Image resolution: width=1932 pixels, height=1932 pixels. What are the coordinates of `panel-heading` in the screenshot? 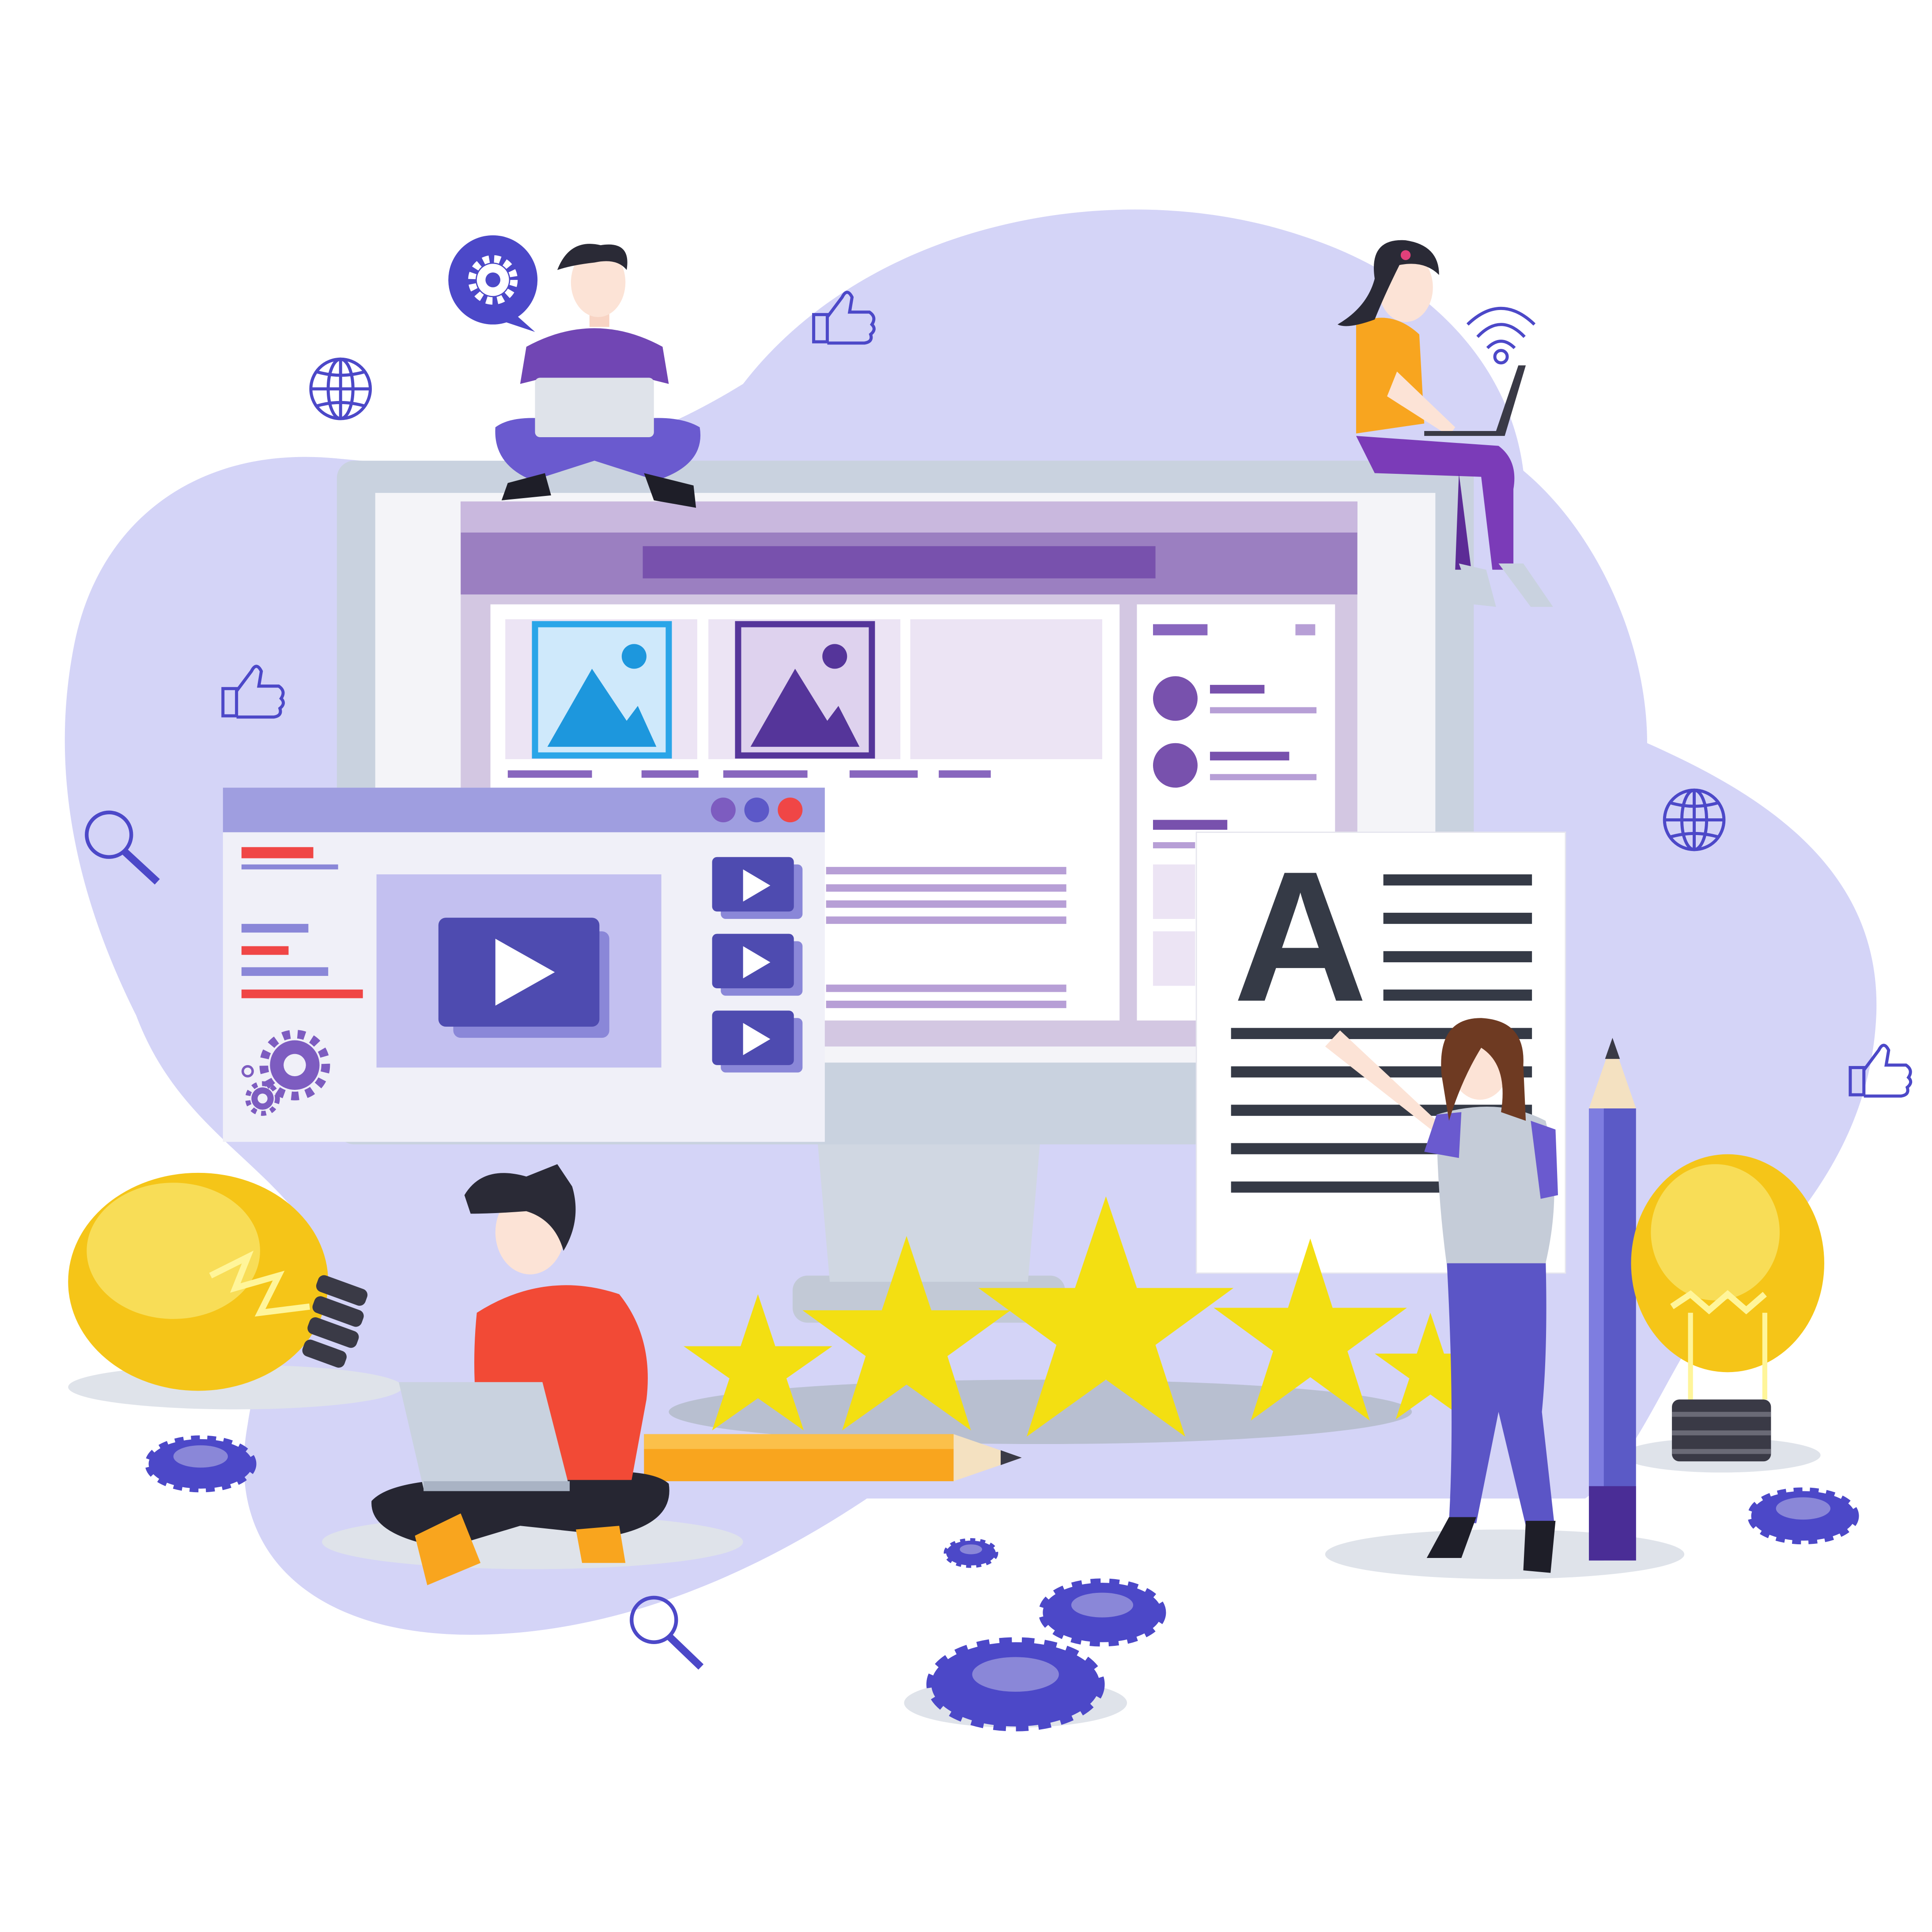 It's located at (1180, 629).